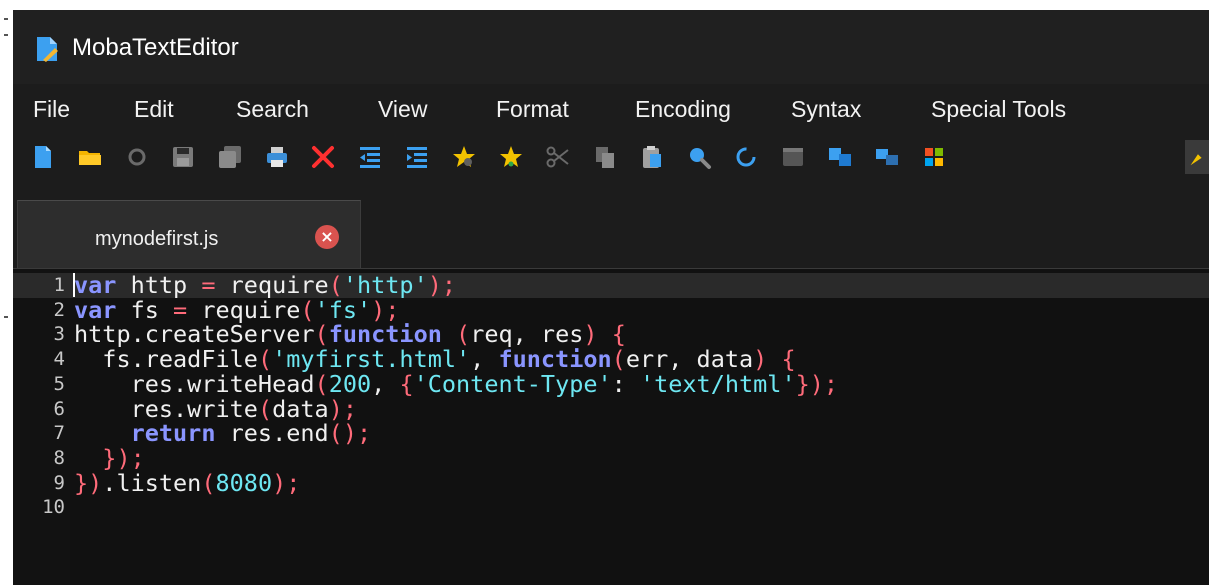 The image size is (1209, 585). I want to click on tab-close-icon: ×, so click(327, 237).